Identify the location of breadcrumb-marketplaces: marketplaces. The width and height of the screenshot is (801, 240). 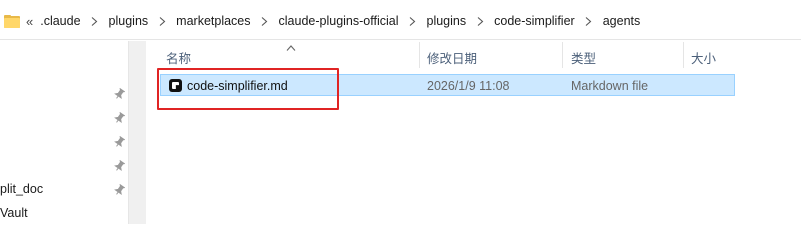
(213, 21).